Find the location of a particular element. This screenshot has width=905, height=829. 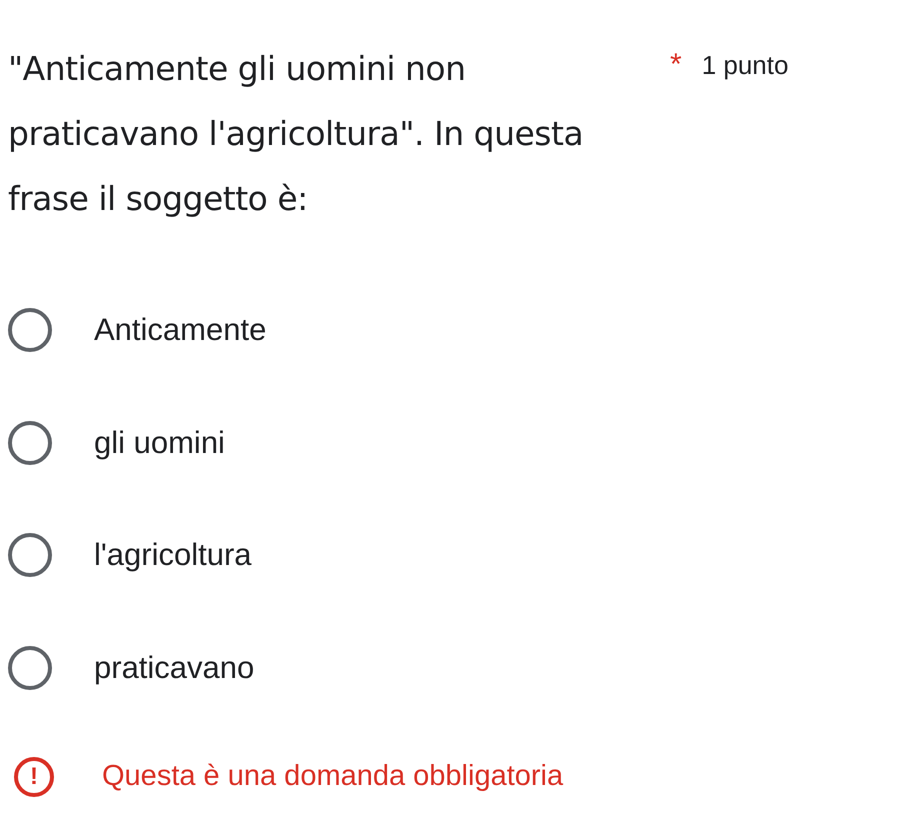

required-asterisk: * is located at coordinates (676, 65).